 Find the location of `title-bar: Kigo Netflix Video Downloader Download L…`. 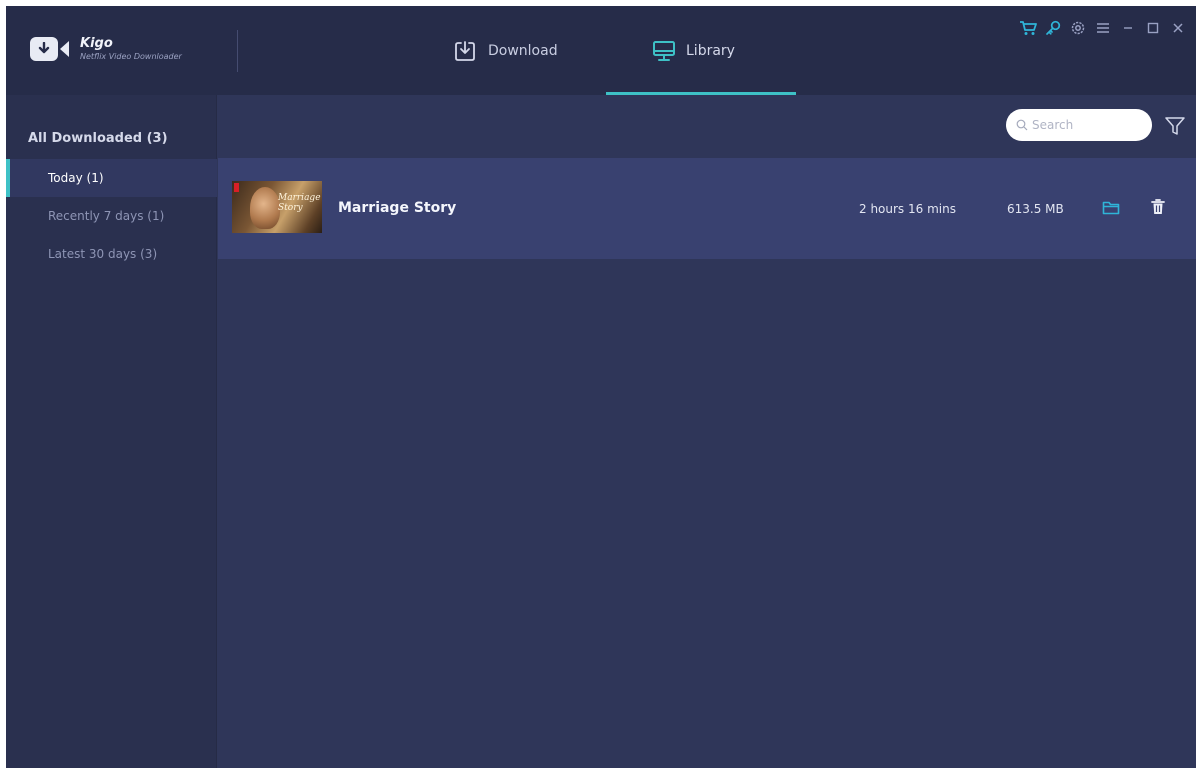

title-bar: Kigo Netflix Video Downloader Download L… is located at coordinates (601, 50).